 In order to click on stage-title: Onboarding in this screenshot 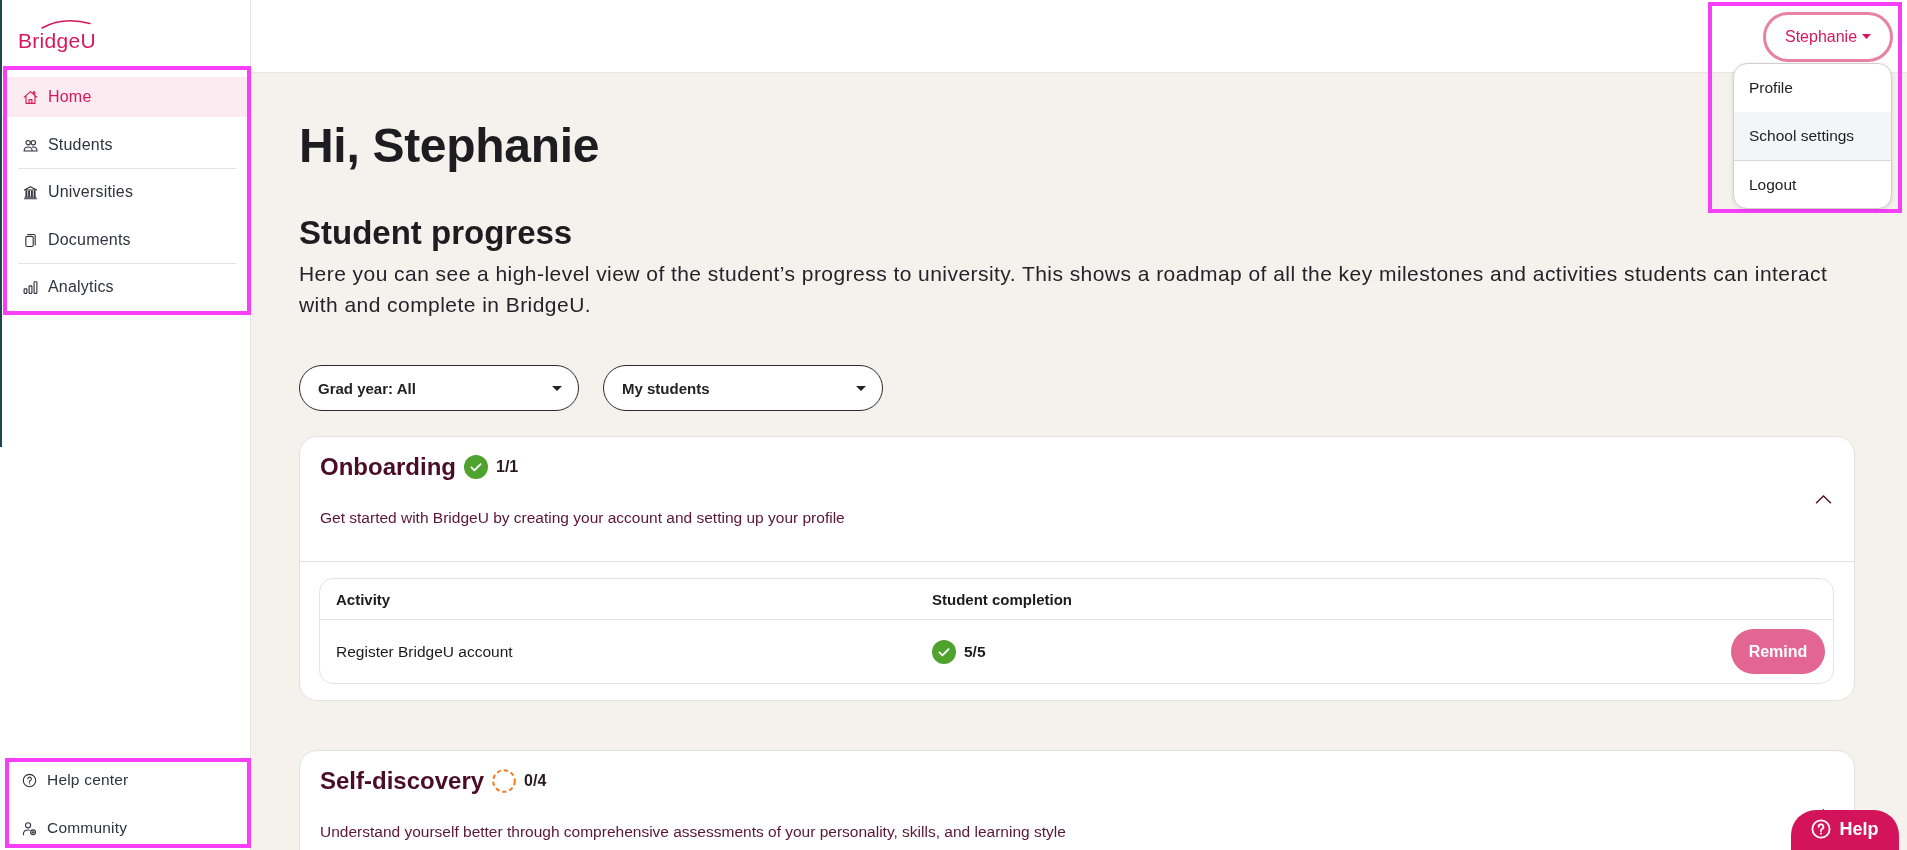, I will do `click(388, 467)`.